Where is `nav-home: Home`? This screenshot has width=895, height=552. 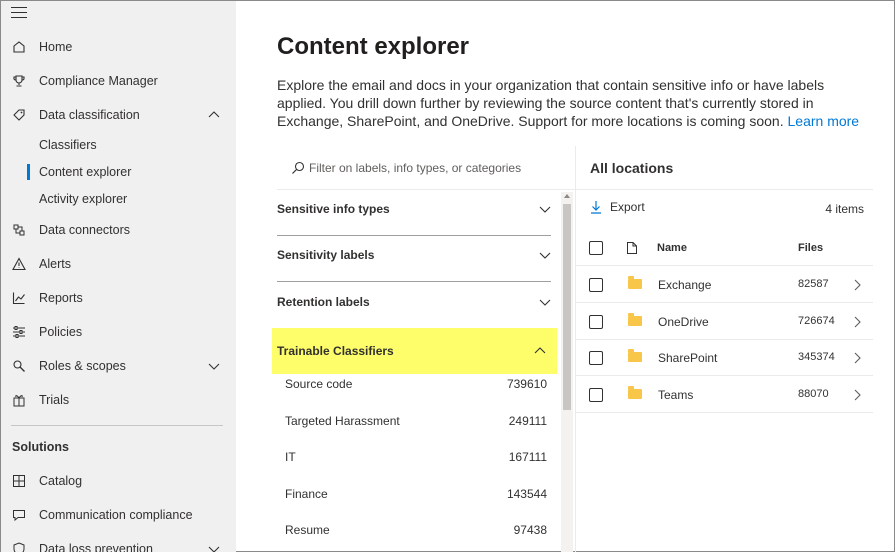
nav-home: Home is located at coordinates (118, 47).